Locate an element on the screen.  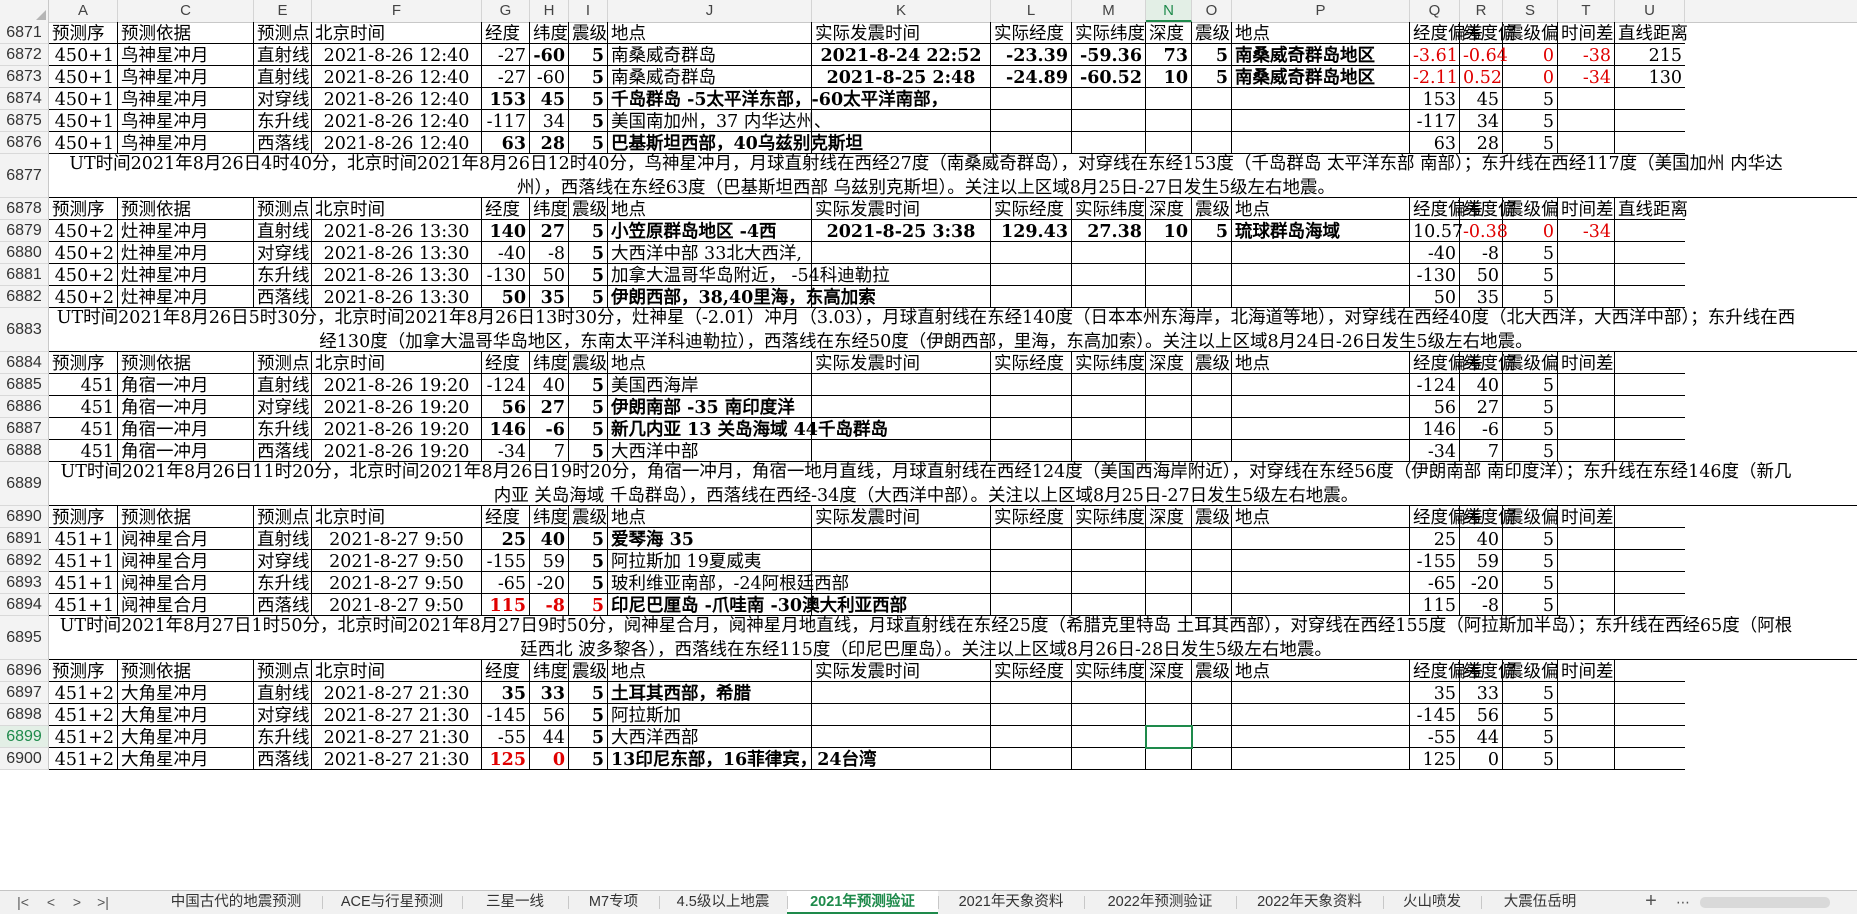
cell-actual-location: 地点 is located at coordinates (1321, 363).